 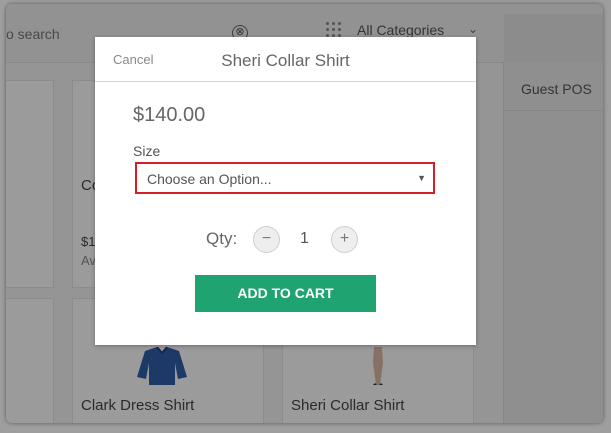 I want to click on modal-header: Cancel Sheri Collar Shirt, so click(x=285, y=59).